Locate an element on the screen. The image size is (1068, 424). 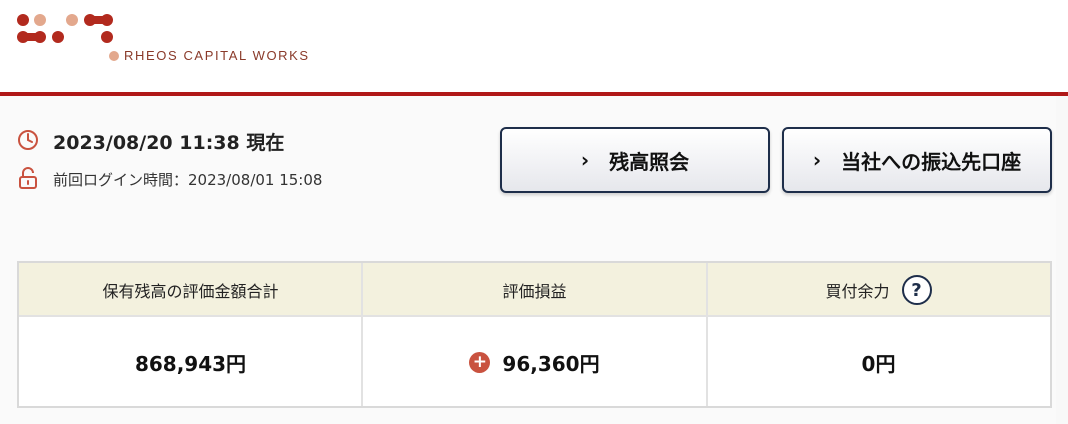
value-total-valuation: 868,943円 is located at coordinates (190, 364).